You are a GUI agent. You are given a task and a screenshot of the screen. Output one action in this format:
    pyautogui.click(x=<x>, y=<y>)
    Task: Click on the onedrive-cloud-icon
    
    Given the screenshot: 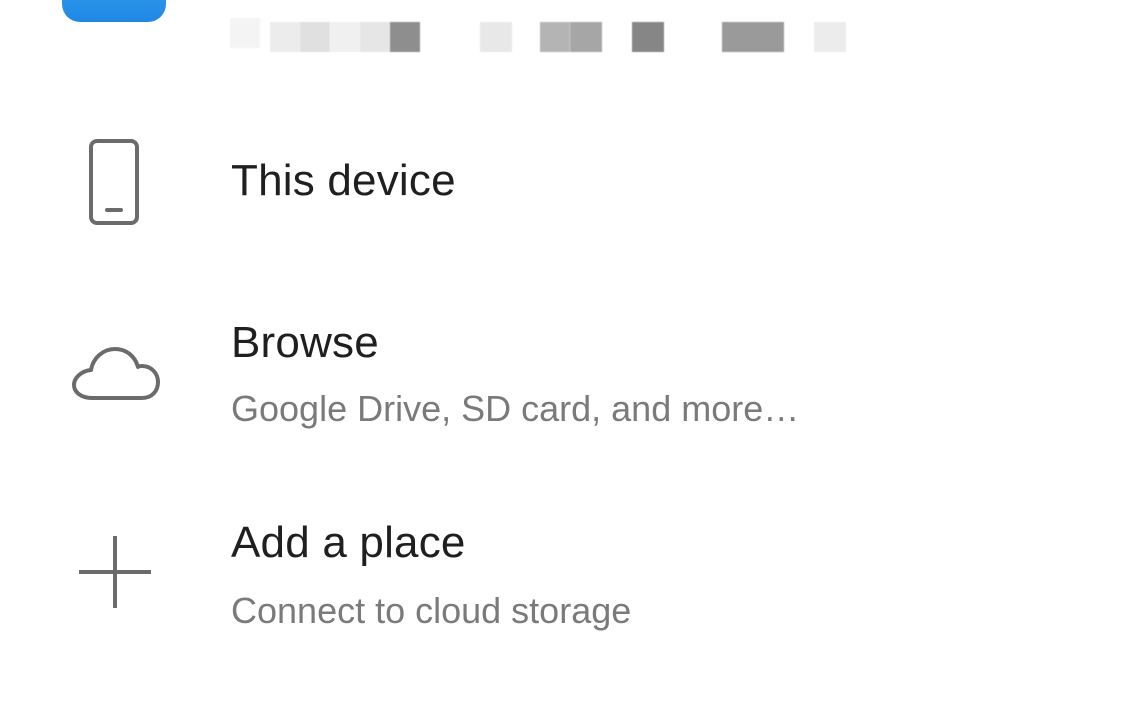 What is the action you would take?
    pyautogui.click(x=114, y=11)
    